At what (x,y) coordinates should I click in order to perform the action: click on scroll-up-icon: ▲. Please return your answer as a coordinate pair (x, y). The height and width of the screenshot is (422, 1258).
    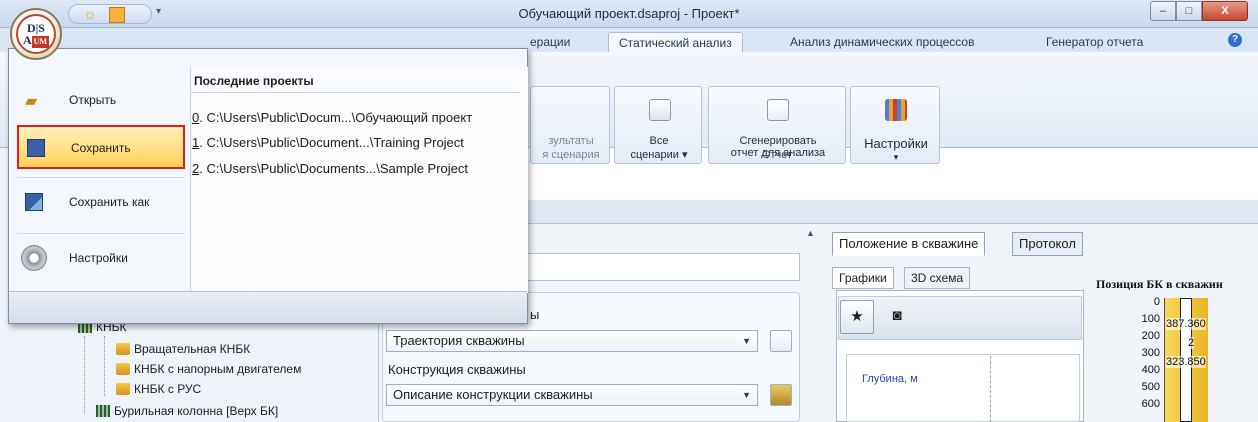
    Looking at the image, I should click on (810, 233).